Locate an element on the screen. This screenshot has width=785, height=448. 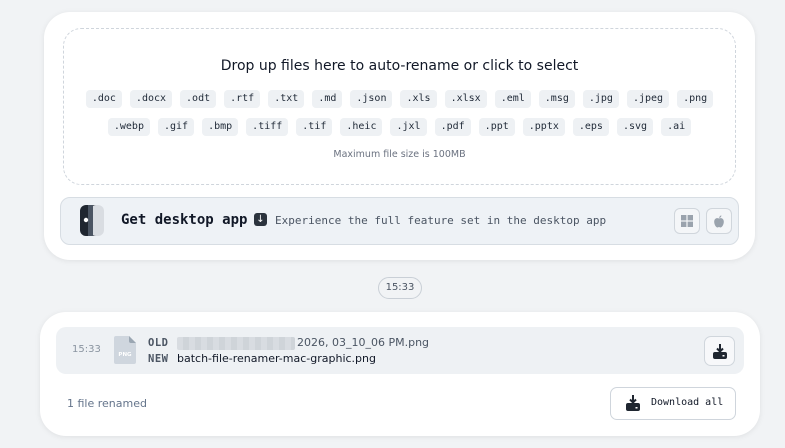
windows-icon is located at coordinates (687, 221).